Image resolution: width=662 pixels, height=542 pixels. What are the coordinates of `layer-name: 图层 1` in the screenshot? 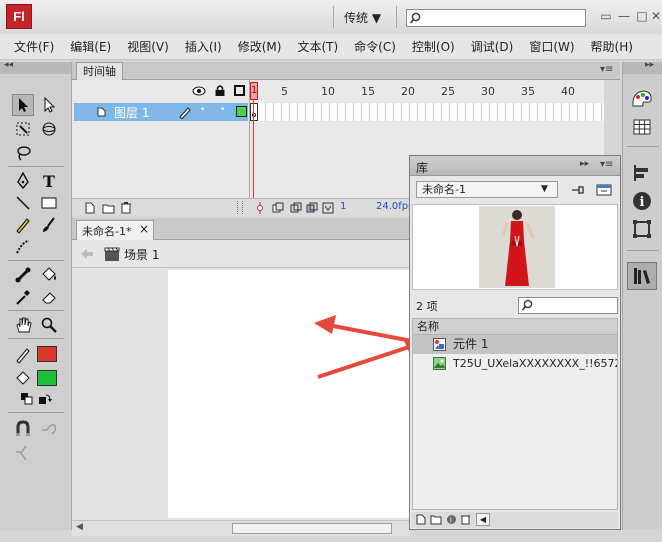 It's located at (131, 112).